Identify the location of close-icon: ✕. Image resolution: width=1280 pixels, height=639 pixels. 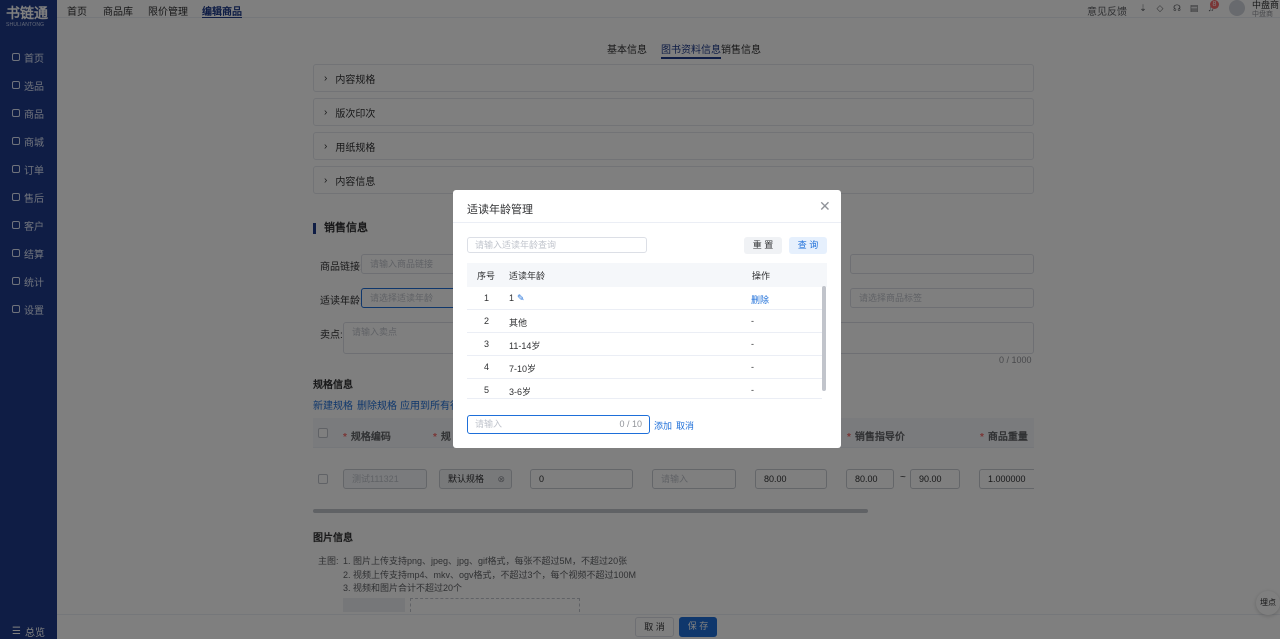
(825, 206).